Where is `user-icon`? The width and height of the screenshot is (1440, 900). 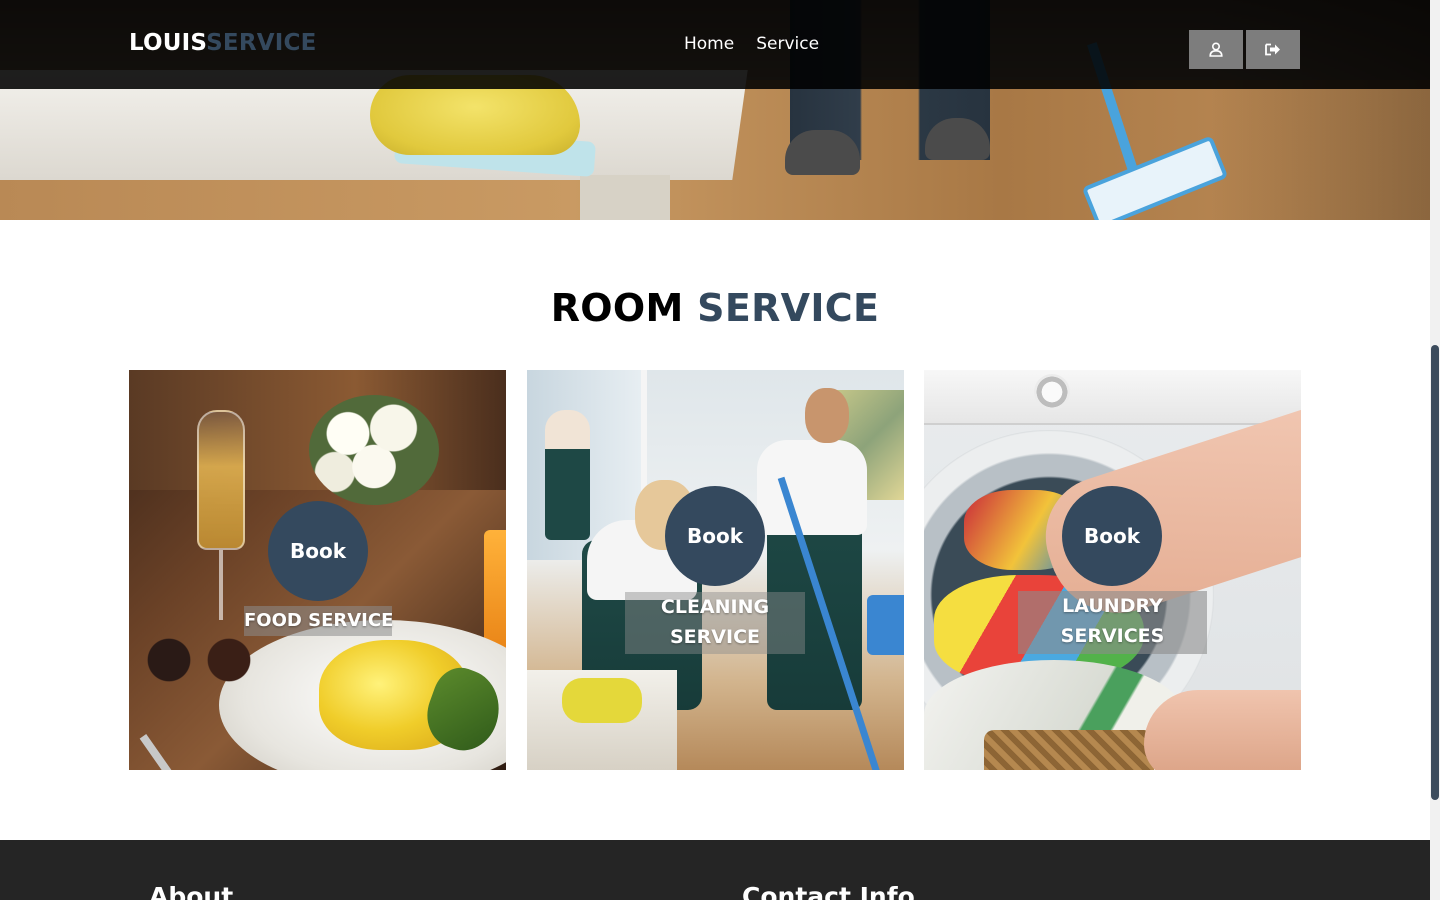
user-icon is located at coordinates (1216, 49).